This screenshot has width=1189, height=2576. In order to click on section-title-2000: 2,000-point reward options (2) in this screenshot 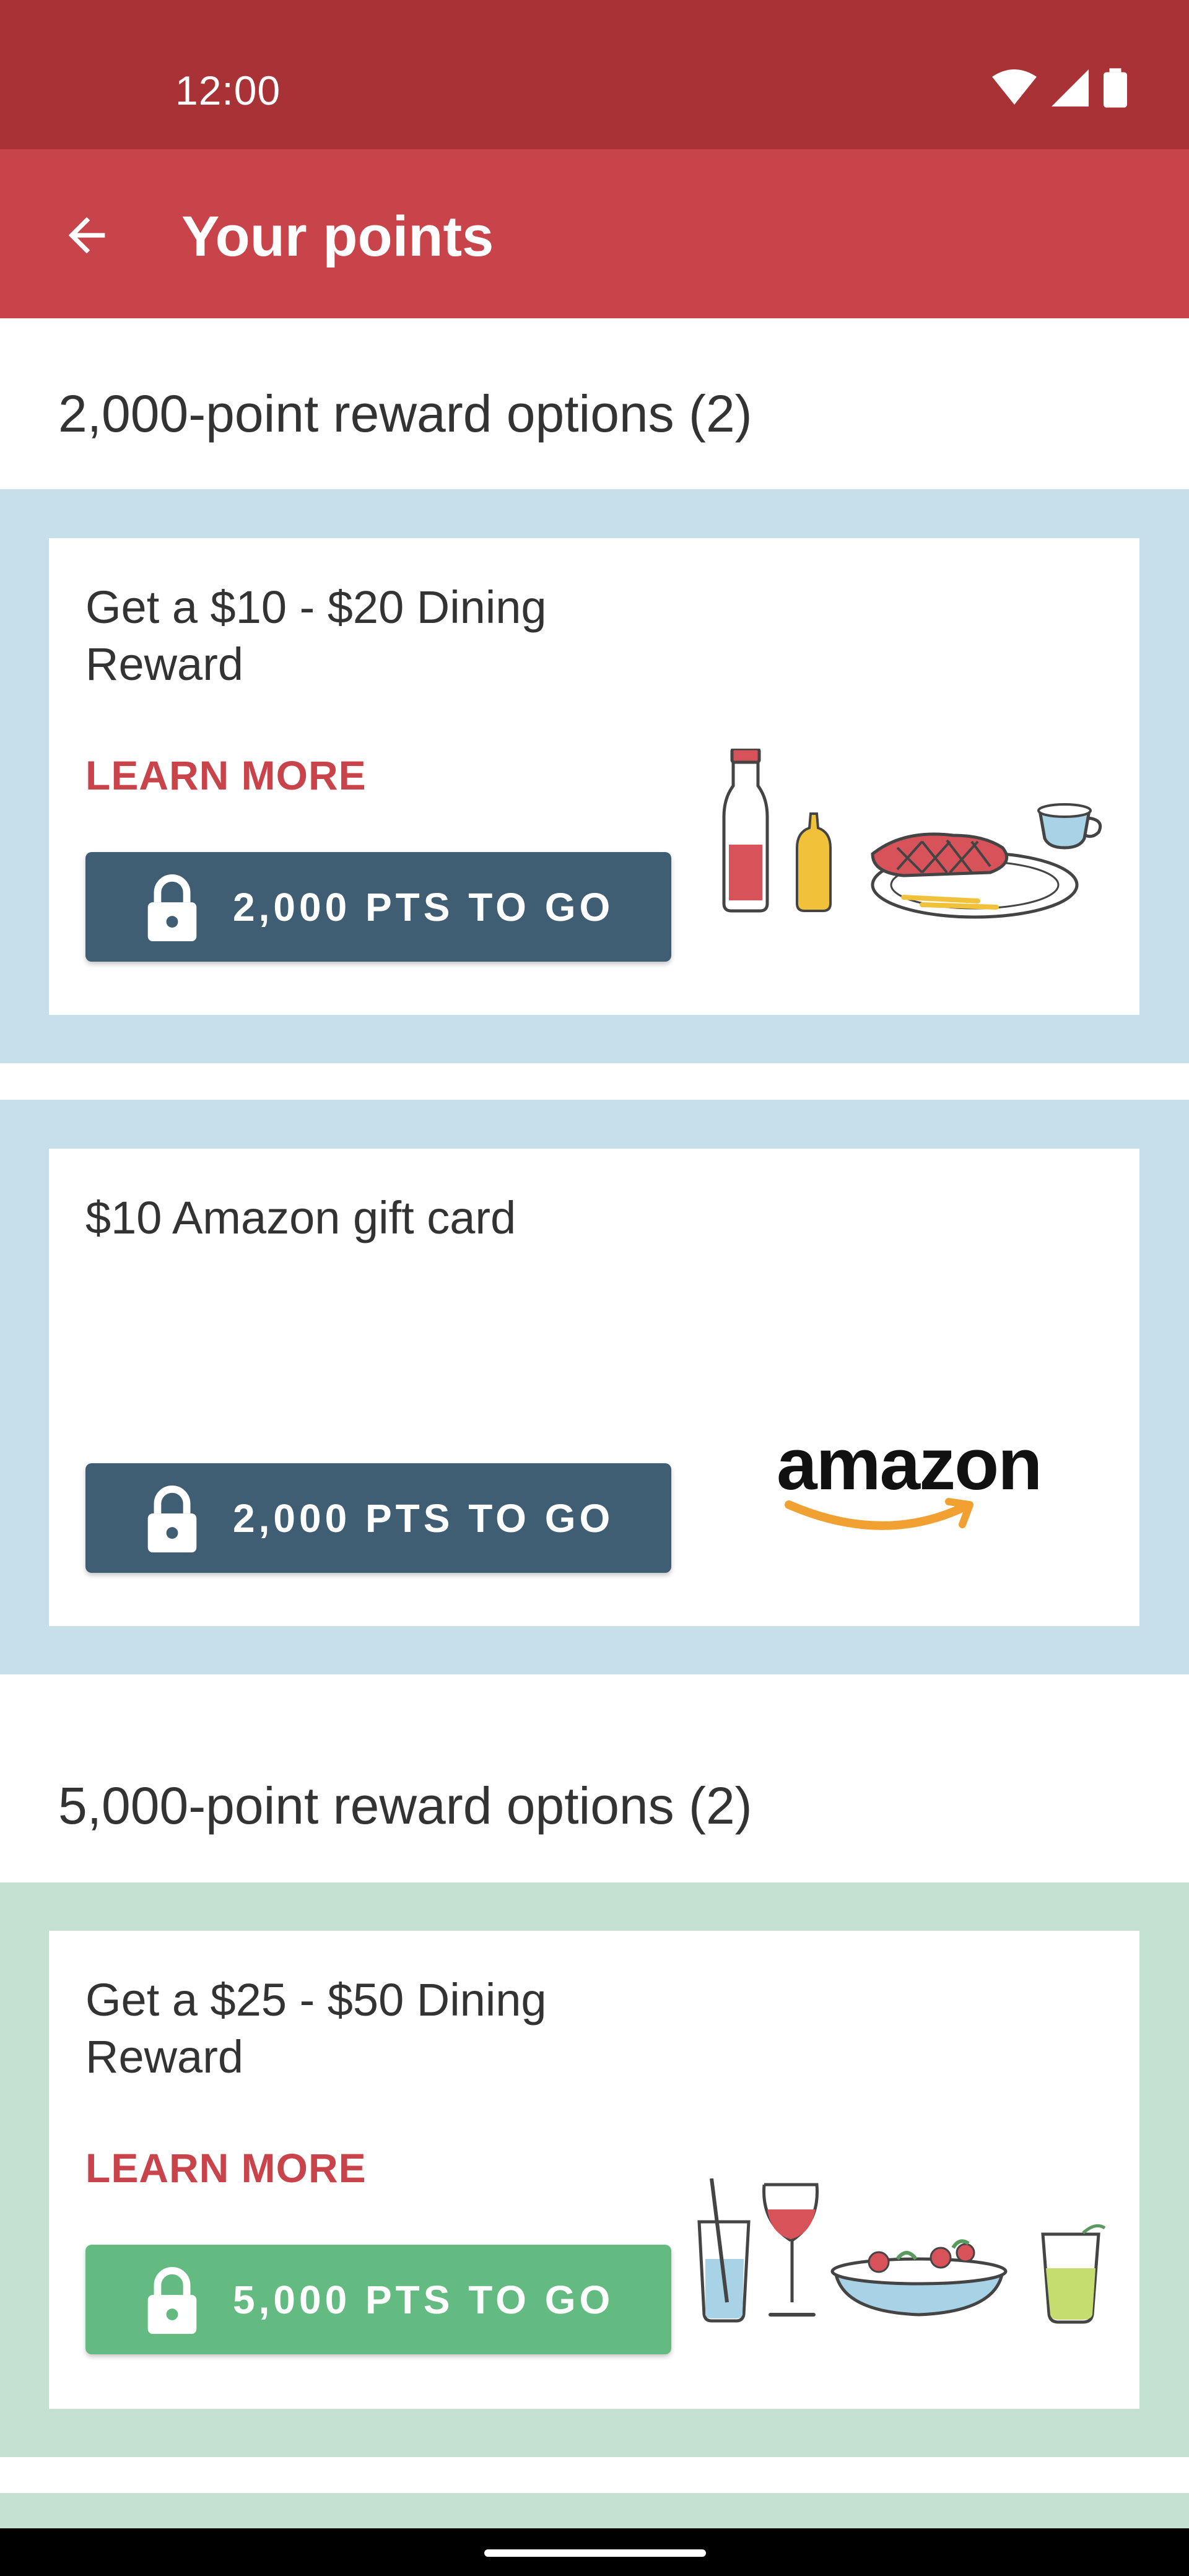, I will do `click(405, 414)`.